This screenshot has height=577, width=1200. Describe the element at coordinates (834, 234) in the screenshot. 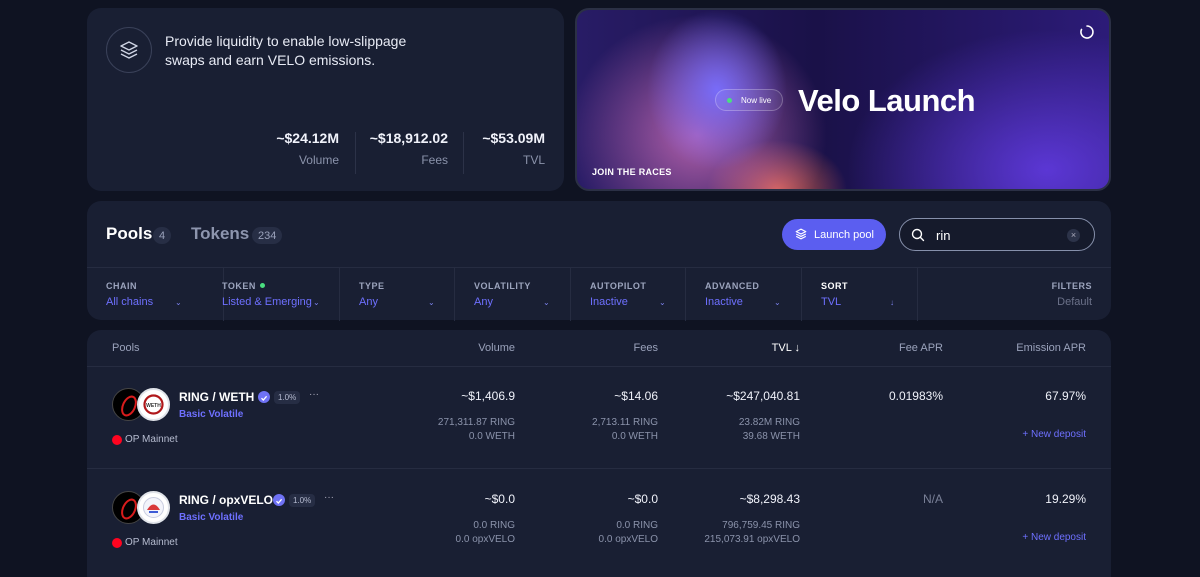

I see `launch-pool-button: Launch pool` at that location.